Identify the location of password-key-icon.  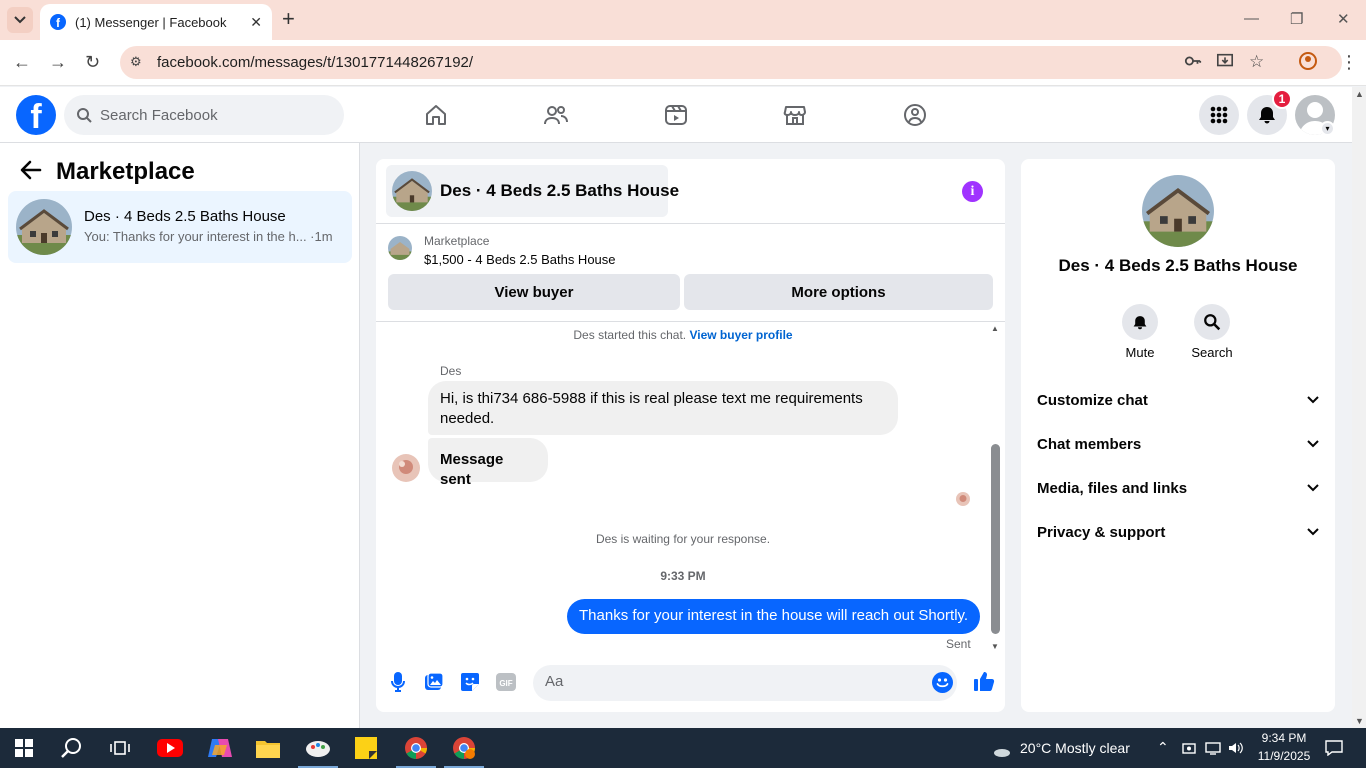
(1193, 63).